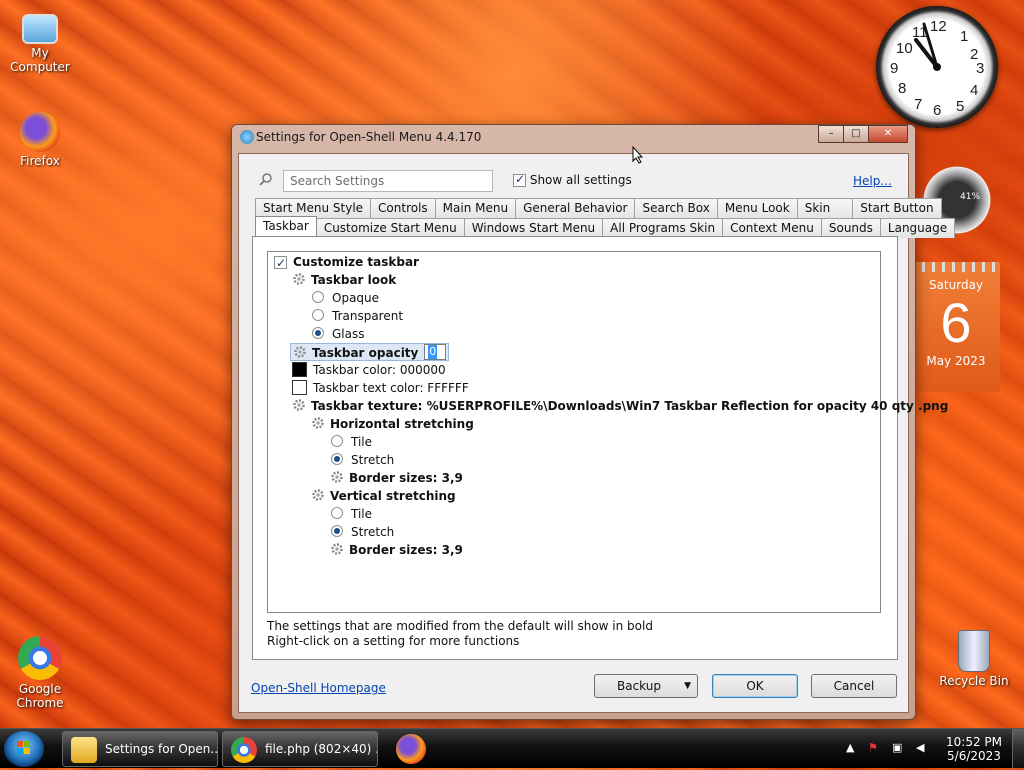 The image size is (1024, 770). I want to click on tab-language: Language, so click(917, 228).